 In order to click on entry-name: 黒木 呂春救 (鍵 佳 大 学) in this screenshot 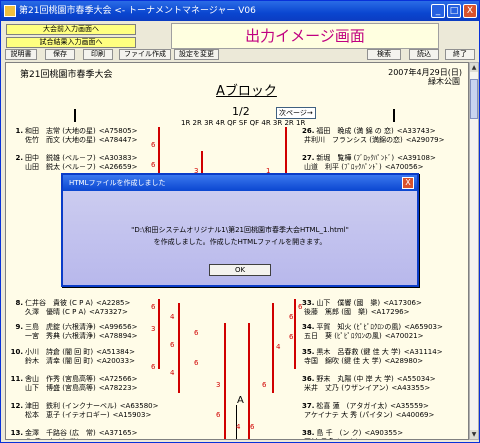, I will do `click(358, 352)`.